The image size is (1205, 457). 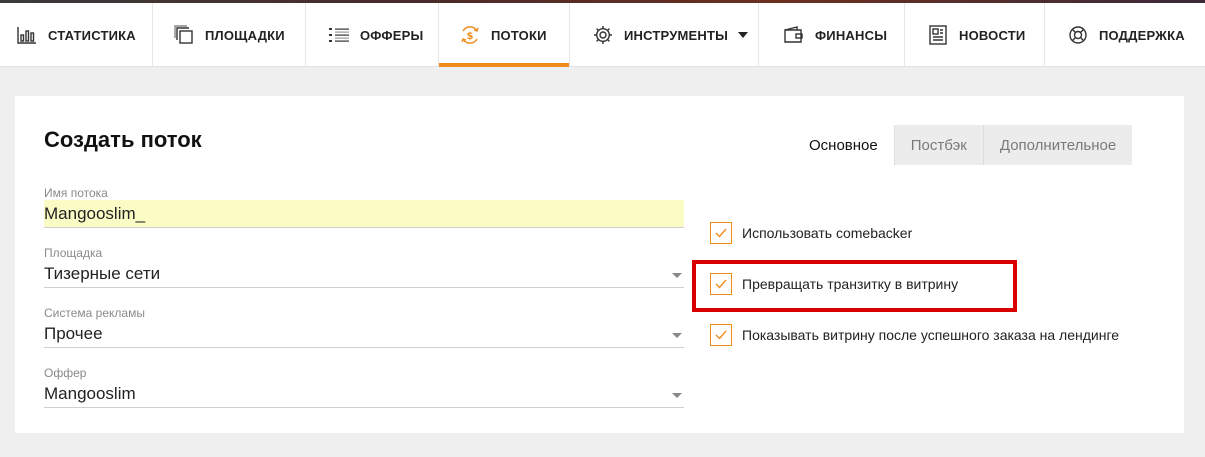 What do you see at coordinates (392, 35) in the screenshot?
I see `nav-item-label: ОФФЕРЫ` at bounding box center [392, 35].